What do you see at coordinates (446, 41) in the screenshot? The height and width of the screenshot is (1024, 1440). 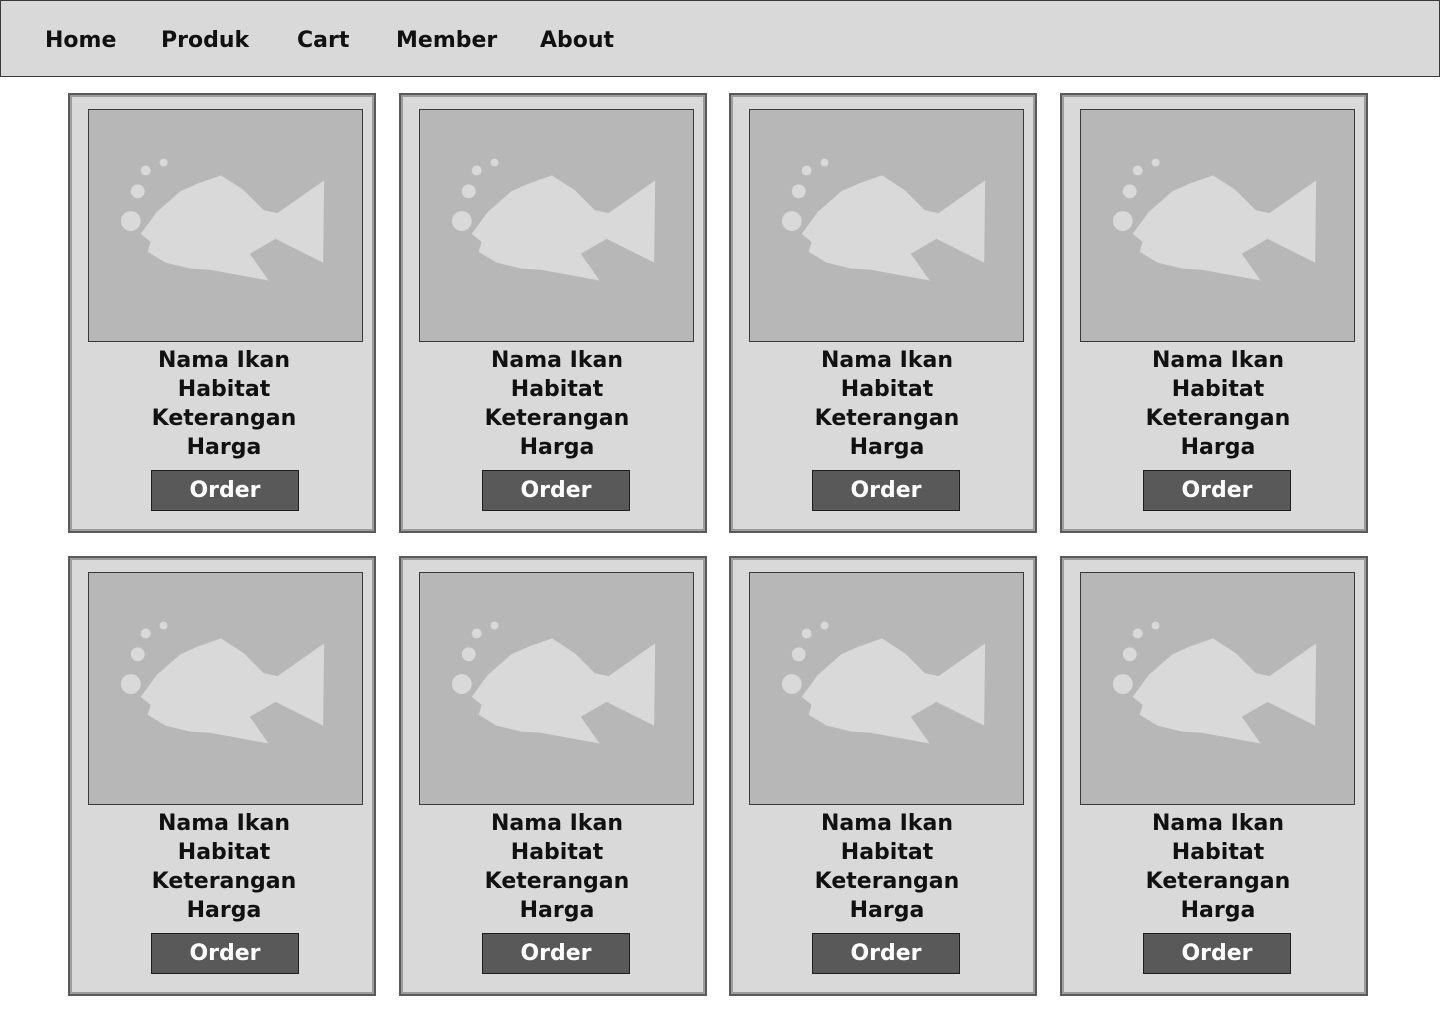 I see `nav-item-member: Member` at bounding box center [446, 41].